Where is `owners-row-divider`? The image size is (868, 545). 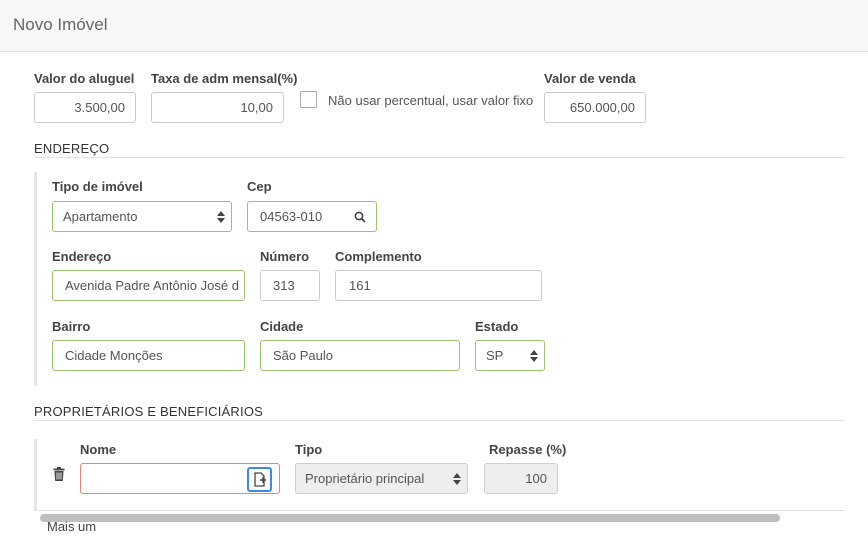 owners-row-divider is located at coordinates (441, 510).